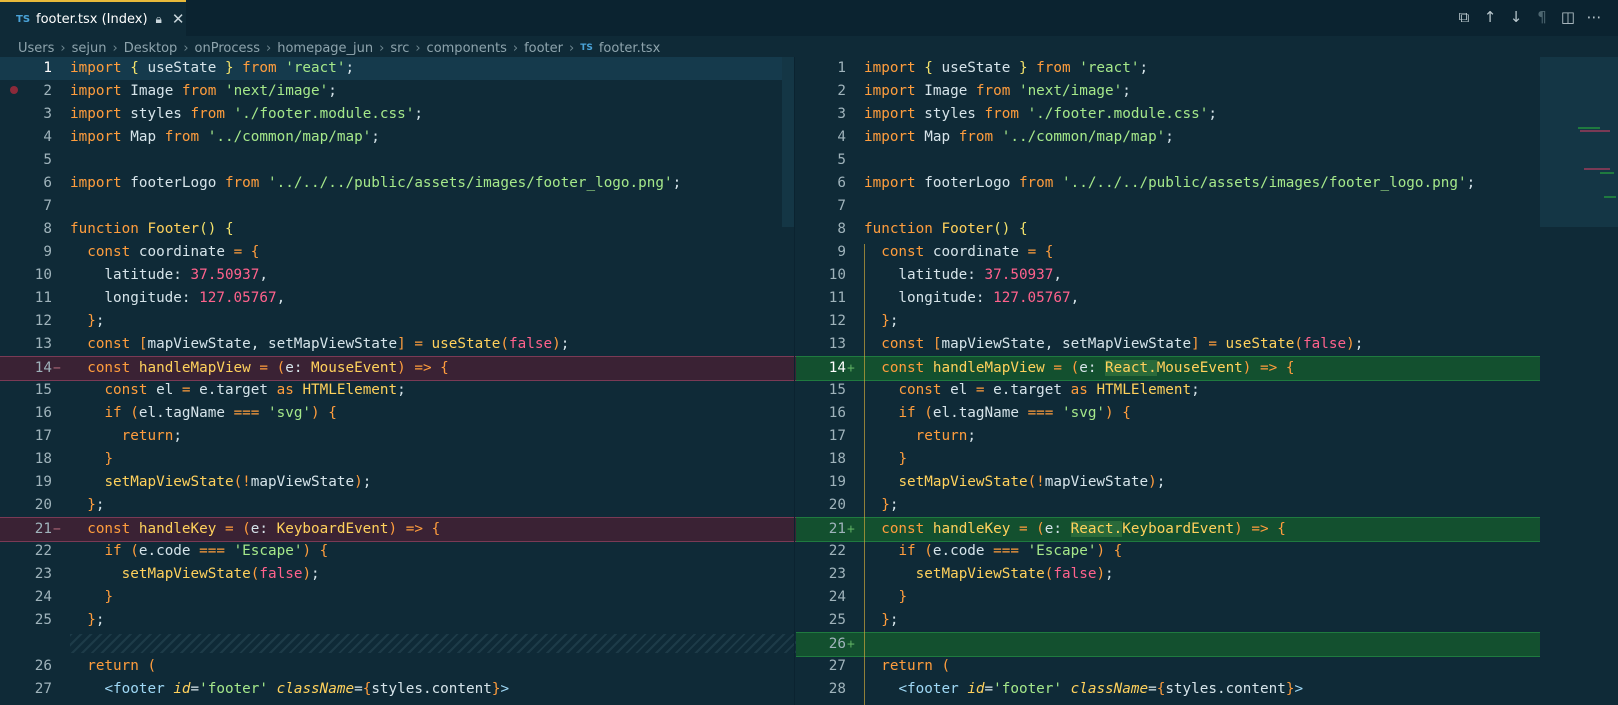 The width and height of the screenshot is (1618, 705). I want to click on open-file-icon: ⧉, so click(1464, 17).